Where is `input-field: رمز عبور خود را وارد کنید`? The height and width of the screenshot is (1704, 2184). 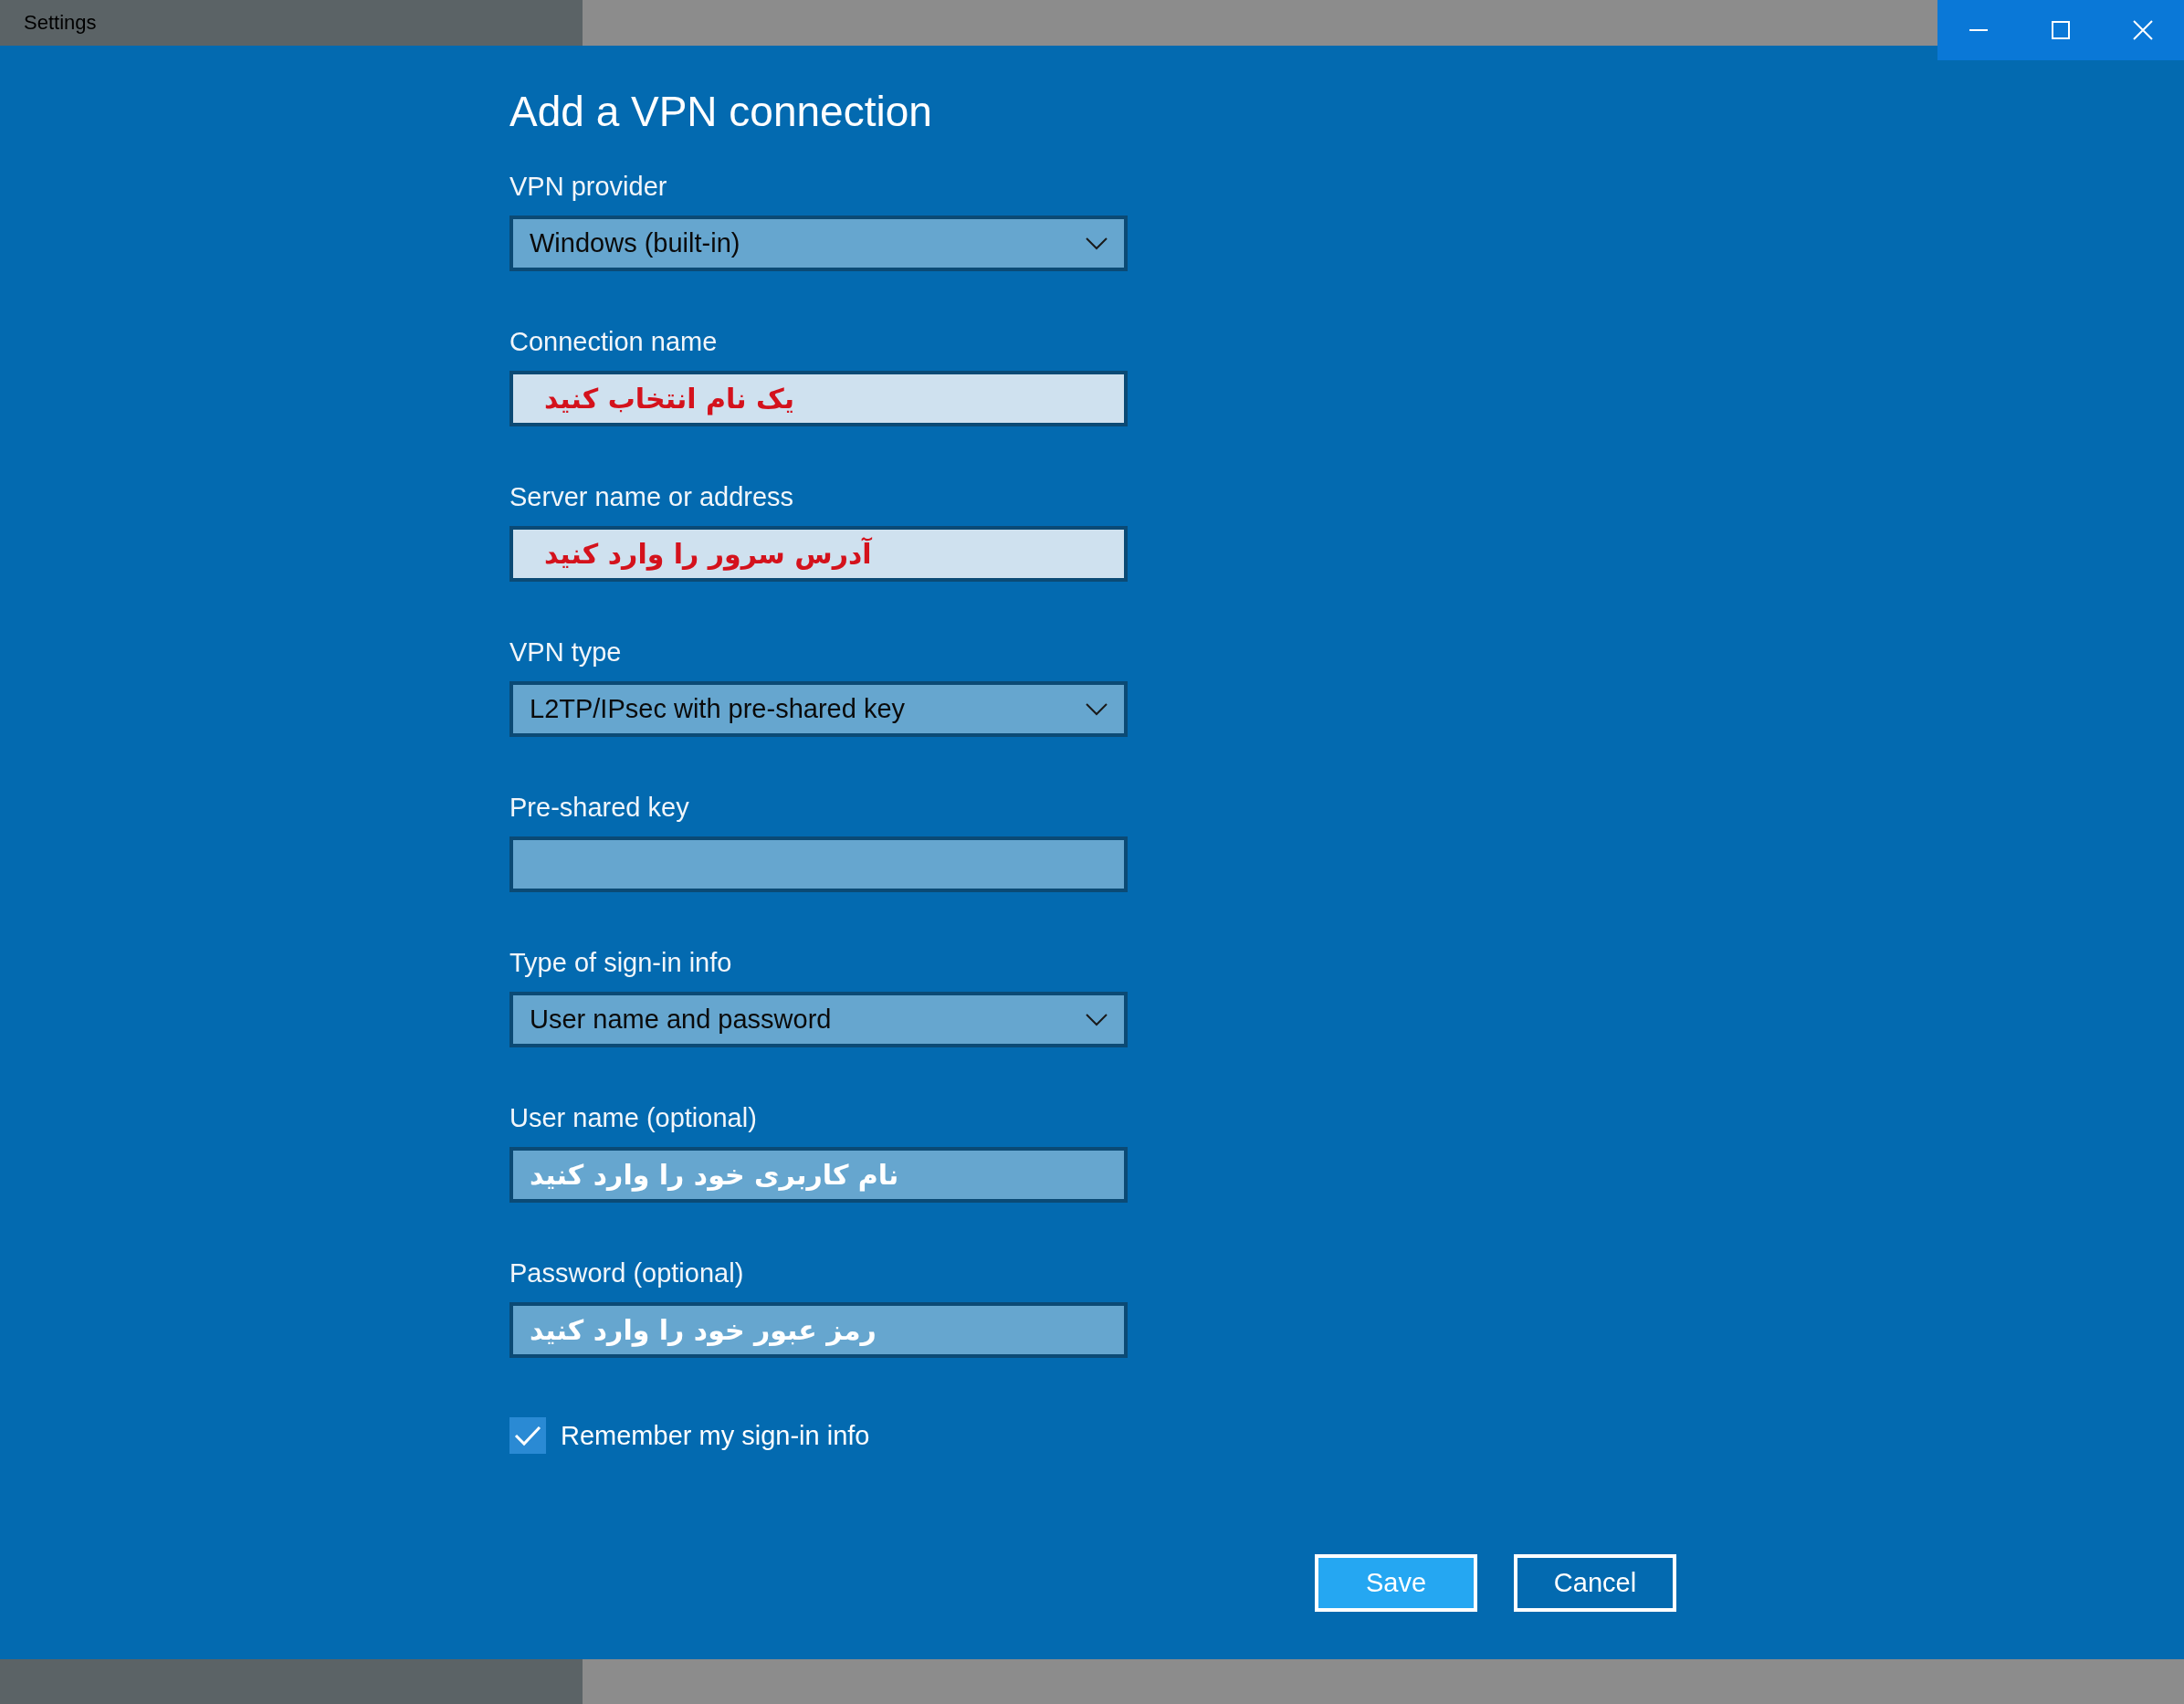 input-field: رمز عبور خود را وارد کنید is located at coordinates (819, 1330).